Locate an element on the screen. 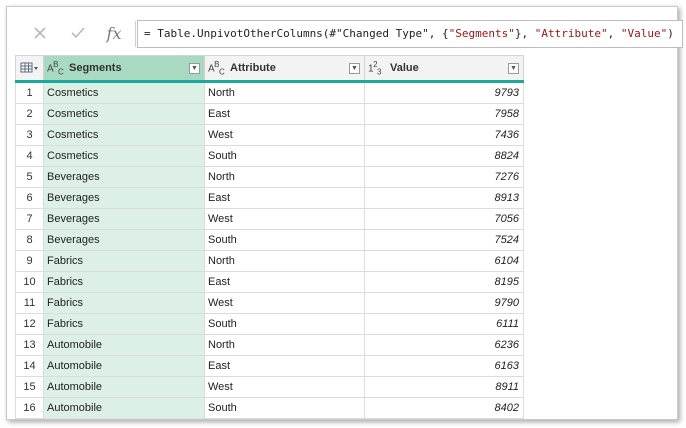  table-row: 12 Fabrics South 6111 is located at coordinates (269, 324).